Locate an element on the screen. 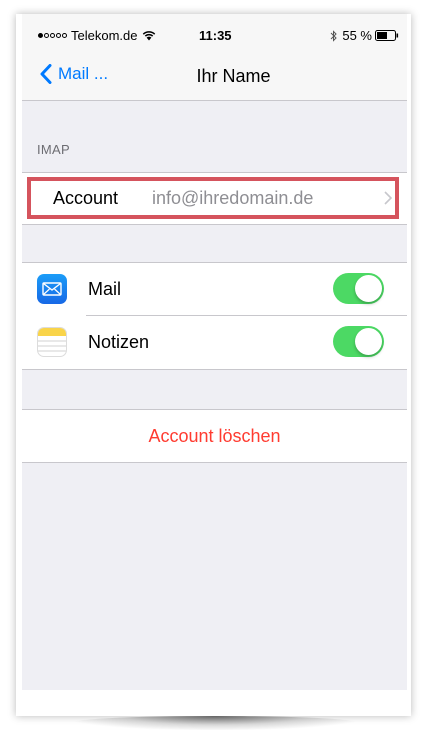 This screenshot has width=425, height=749. delete-account-button: Account löschen is located at coordinates (214, 436).